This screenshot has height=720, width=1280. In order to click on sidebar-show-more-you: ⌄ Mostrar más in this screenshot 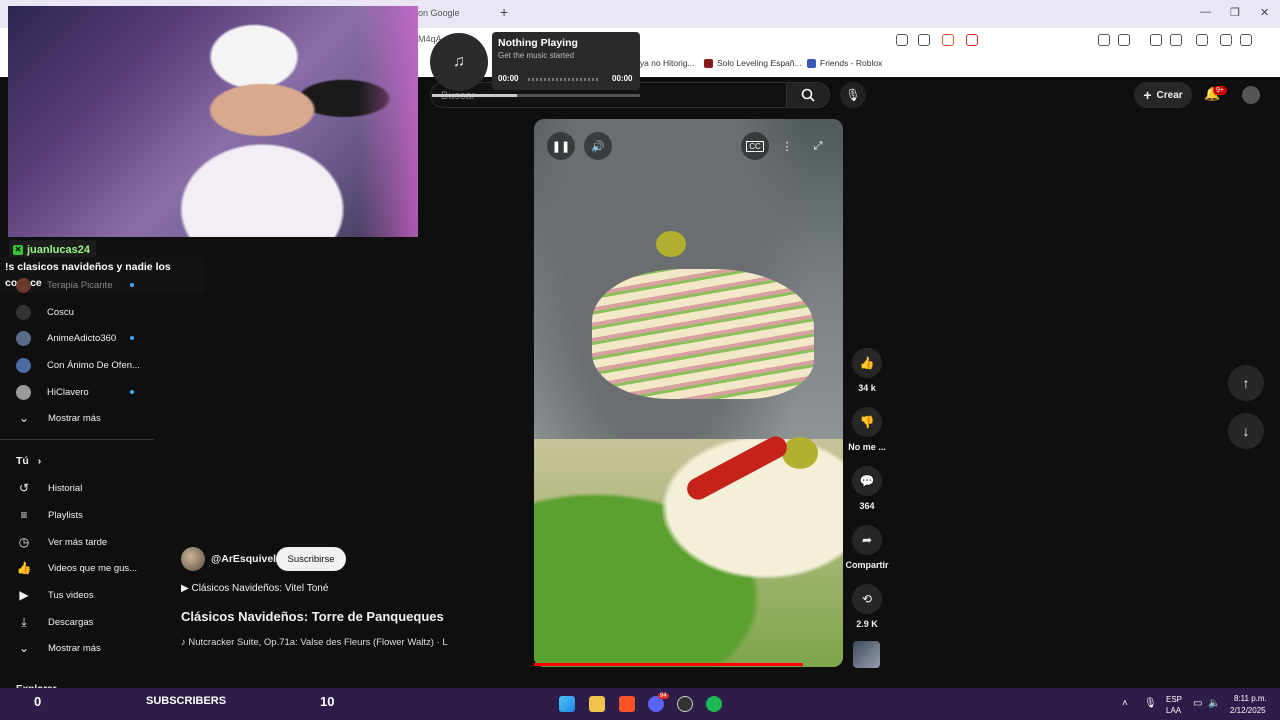, I will do `click(77, 648)`.